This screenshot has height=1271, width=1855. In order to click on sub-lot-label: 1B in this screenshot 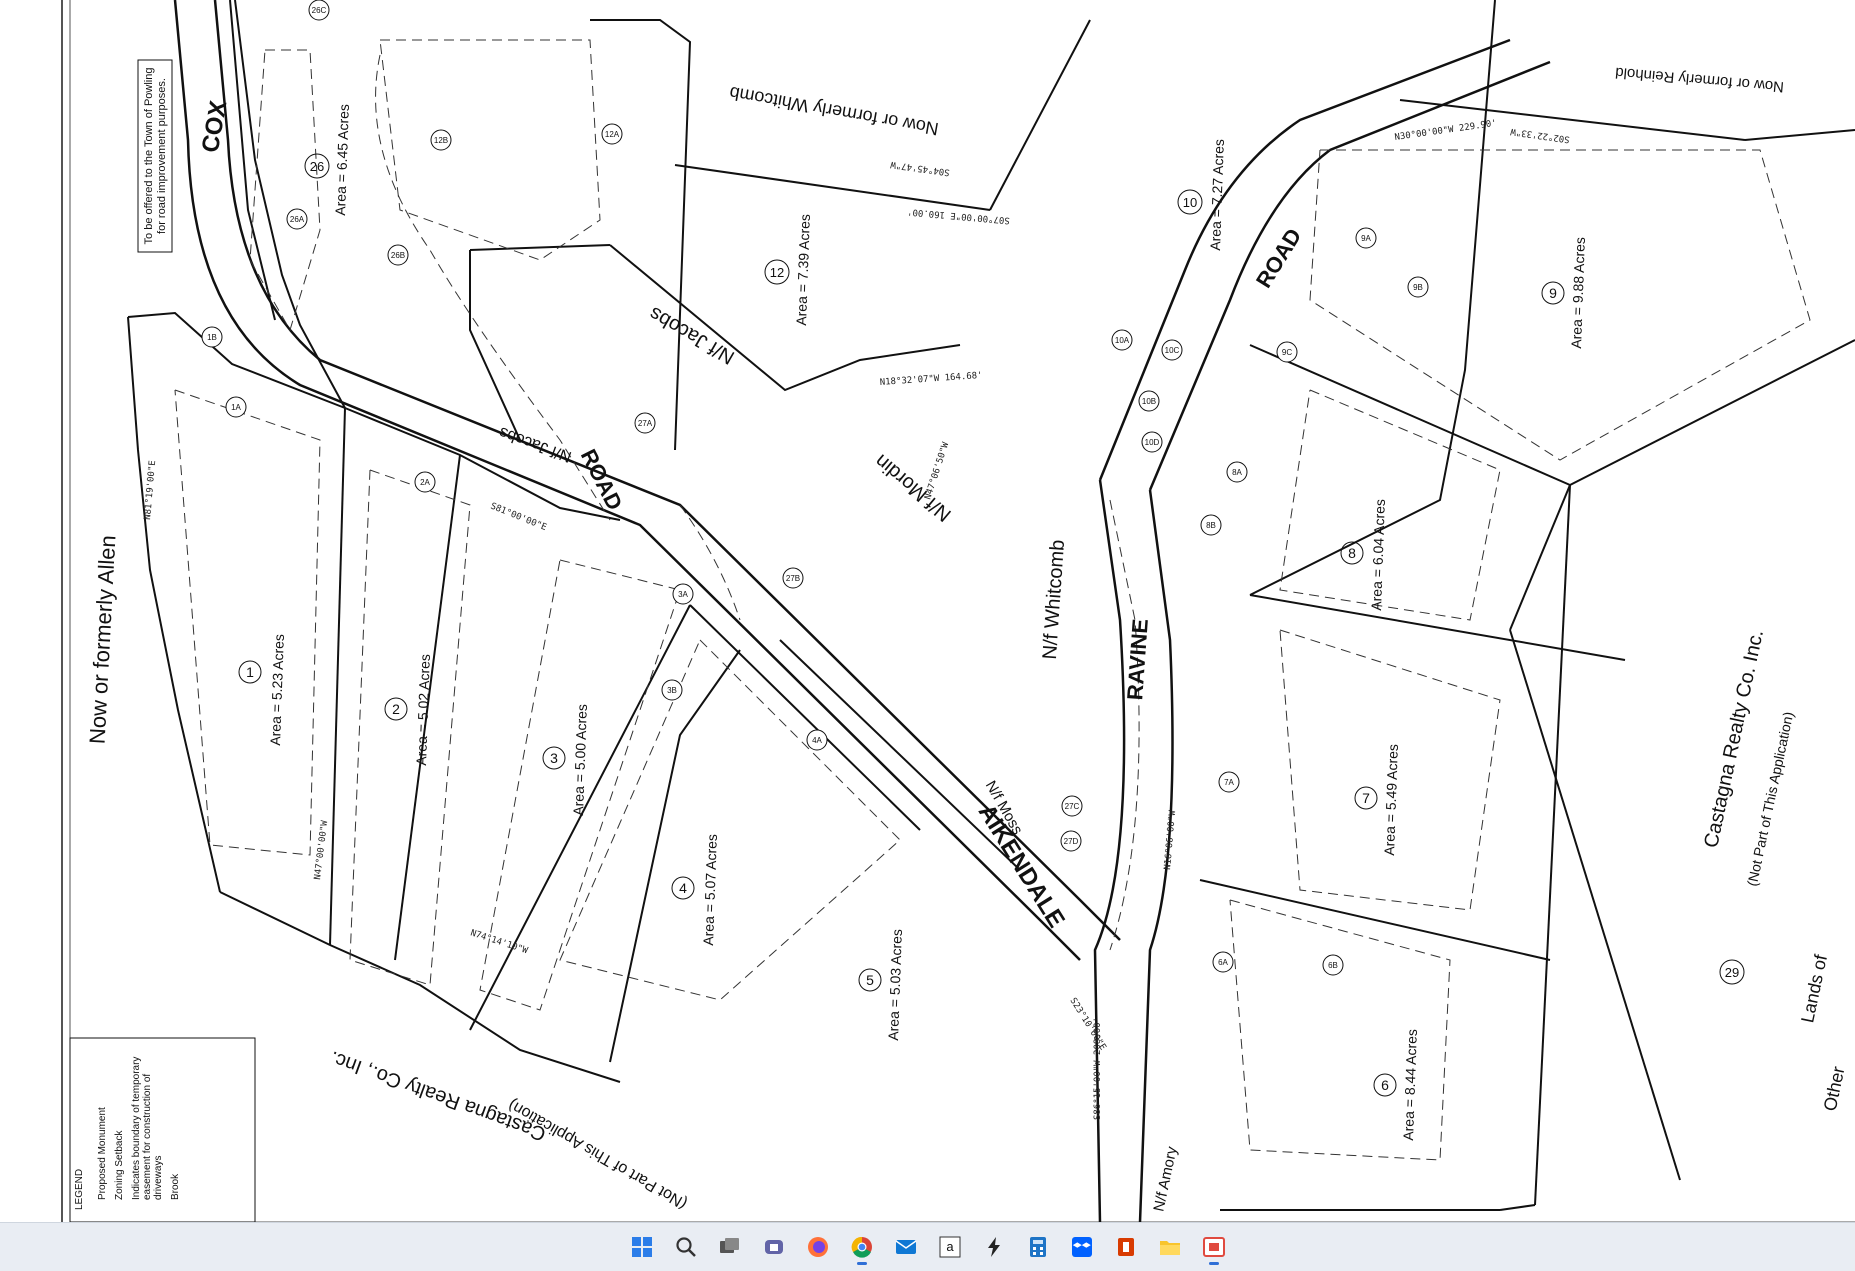, I will do `click(212, 337)`.